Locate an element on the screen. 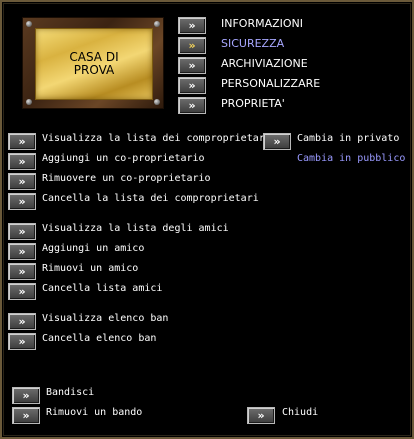 Image resolution: width=414 pixels, height=439 pixels. view-bans-button is located at coordinates (22, 321).